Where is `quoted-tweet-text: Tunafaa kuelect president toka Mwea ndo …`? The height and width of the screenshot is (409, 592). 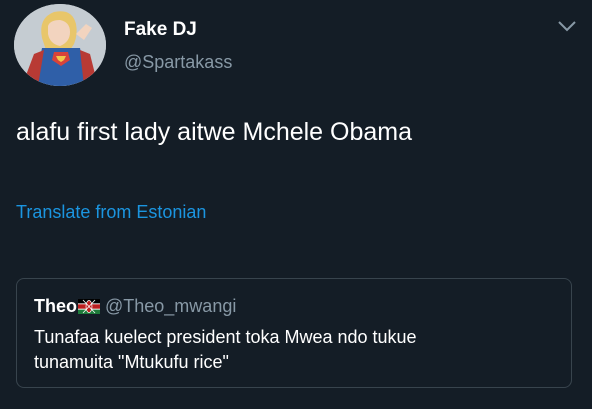
quoted-tweet-text: Tunafaa kuelect president toka Mwea ndo … is located at coordinates (299, 350).